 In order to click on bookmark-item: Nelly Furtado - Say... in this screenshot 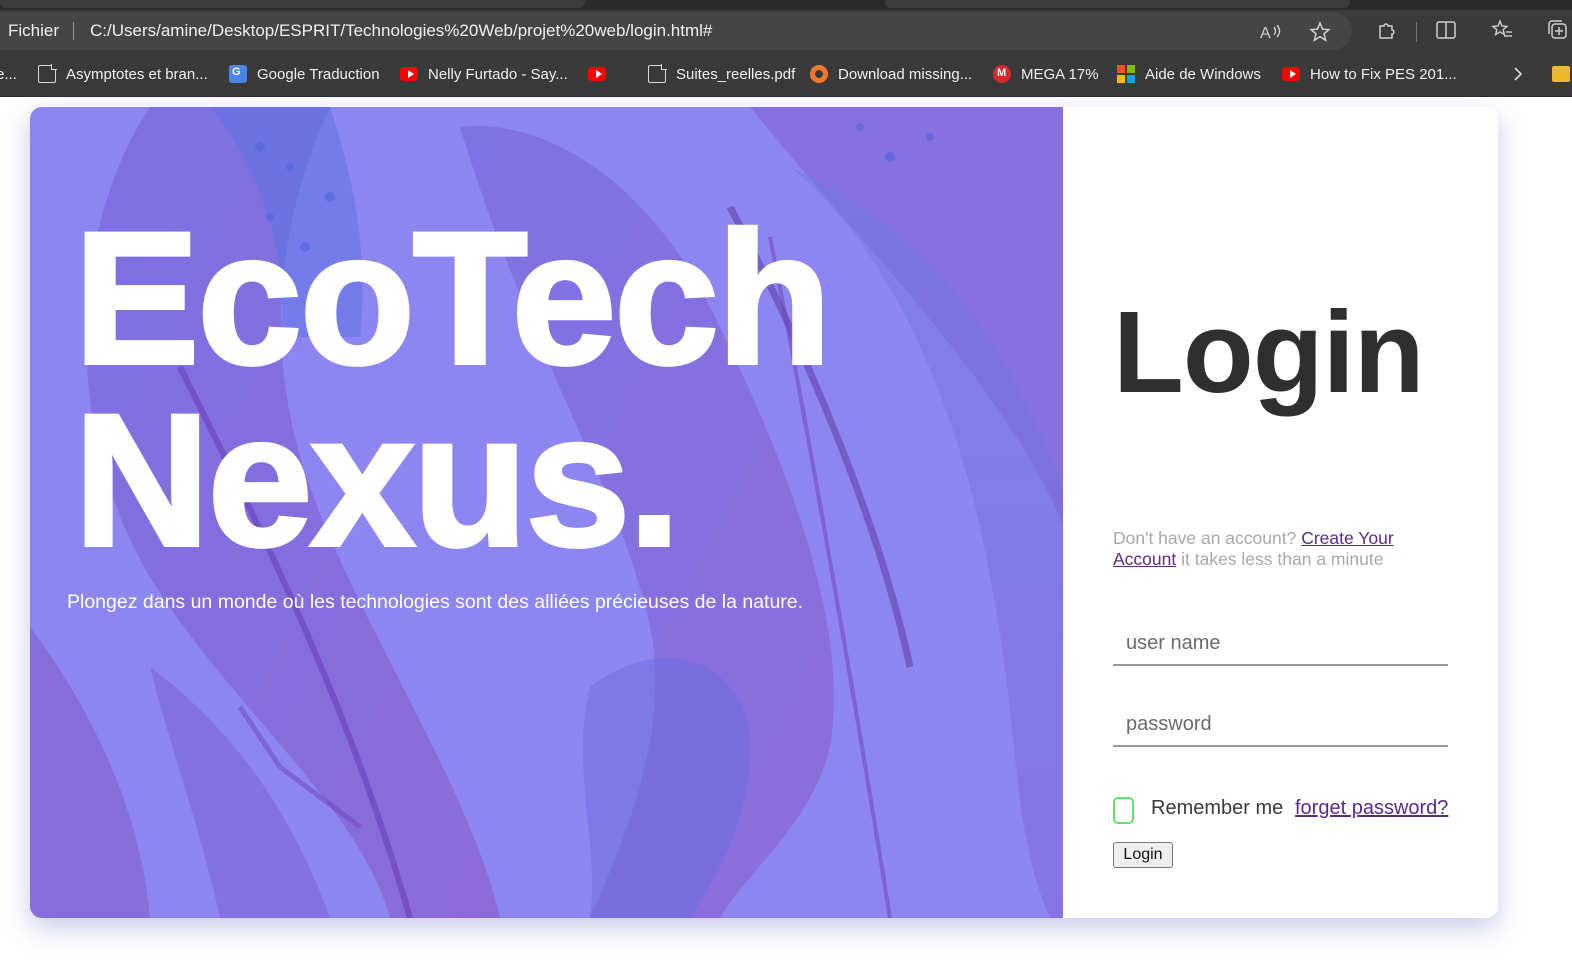, I will do `click(484, 74)`.